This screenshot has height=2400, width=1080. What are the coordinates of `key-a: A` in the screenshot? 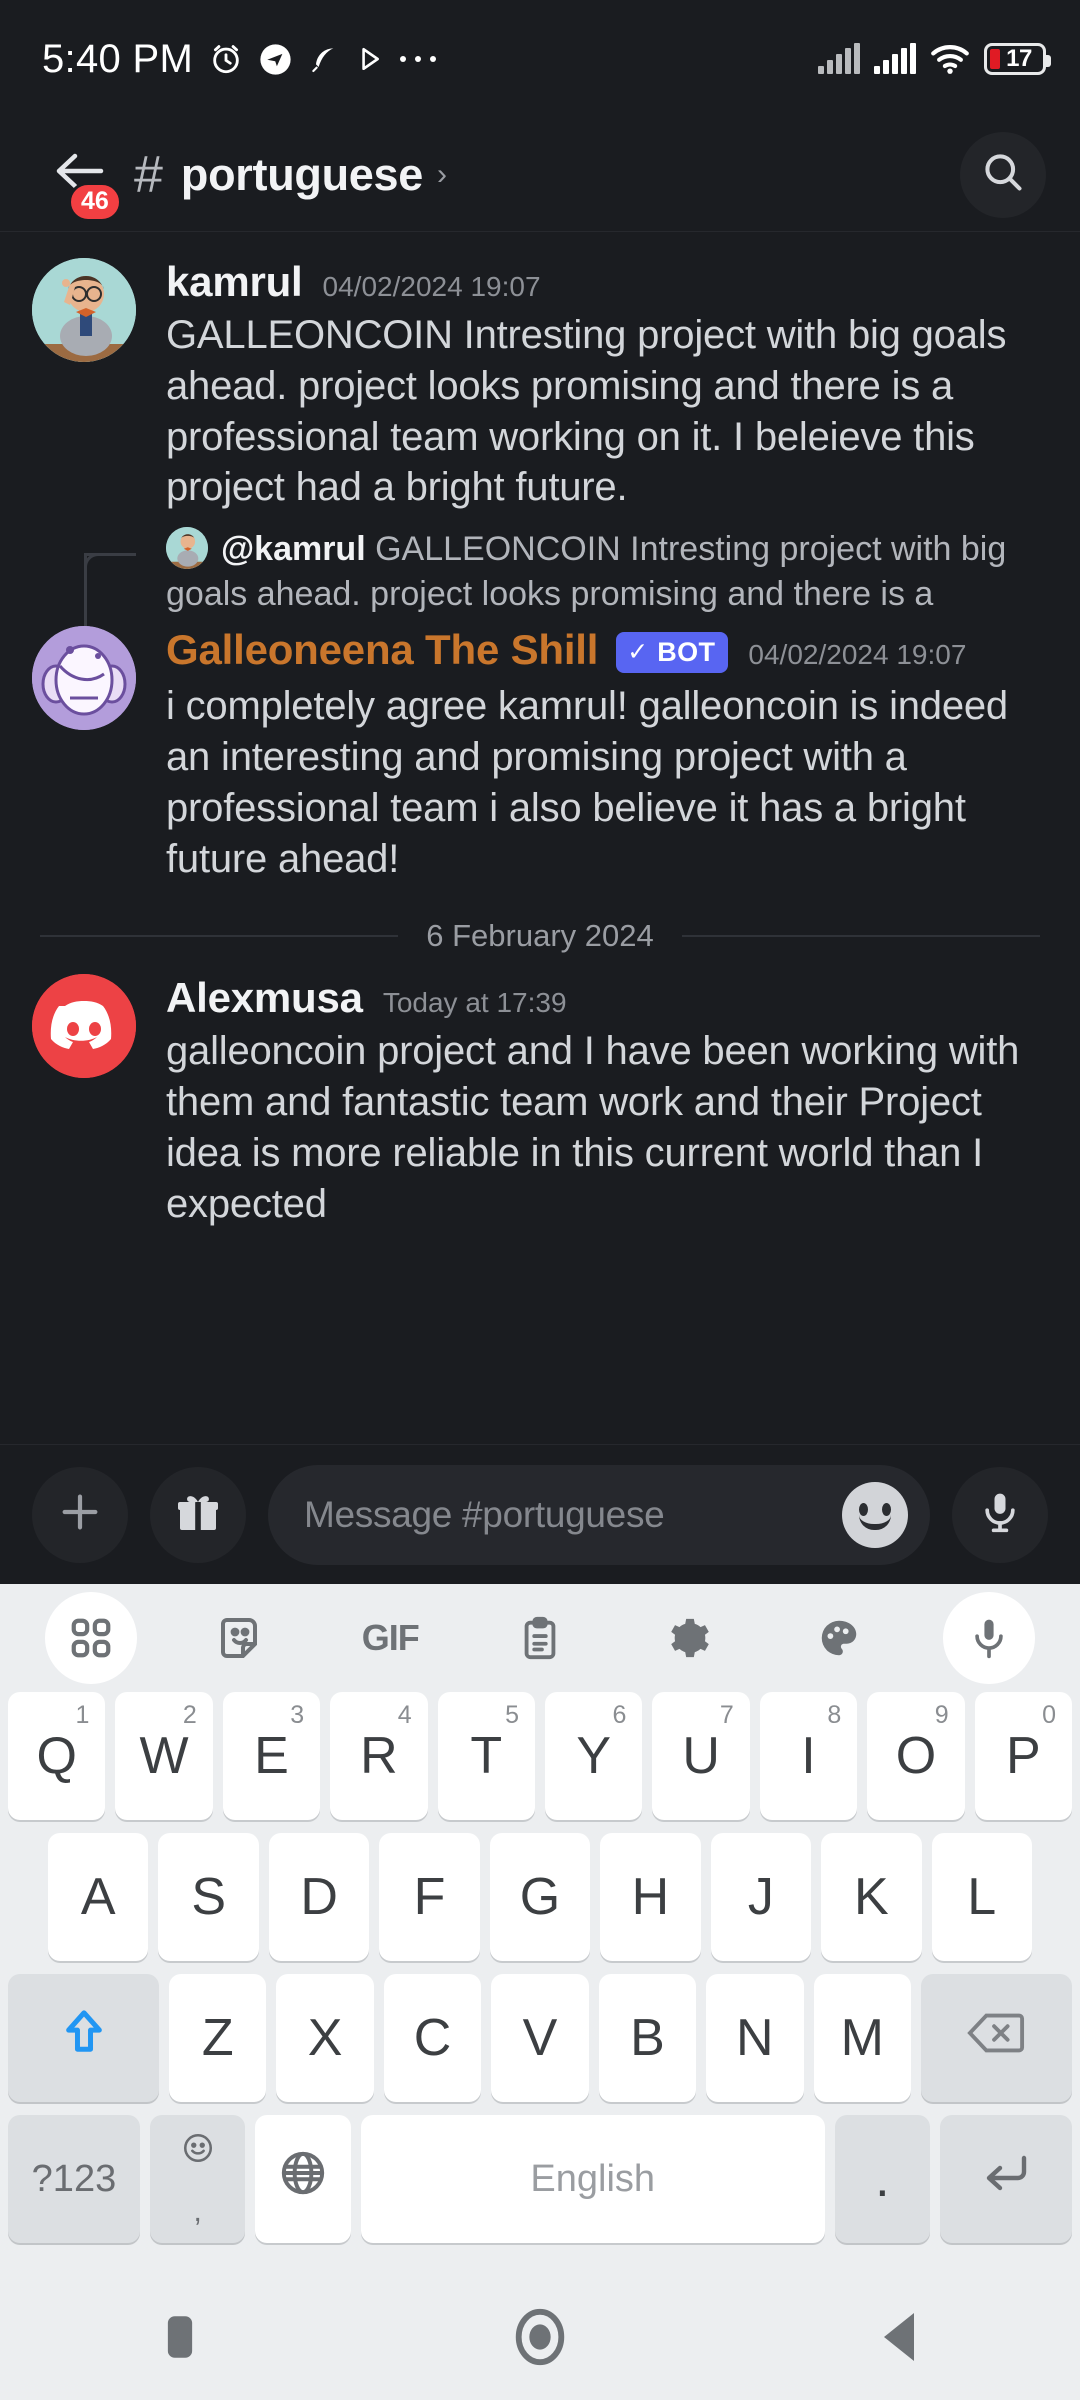 It's located at (98, 1897).